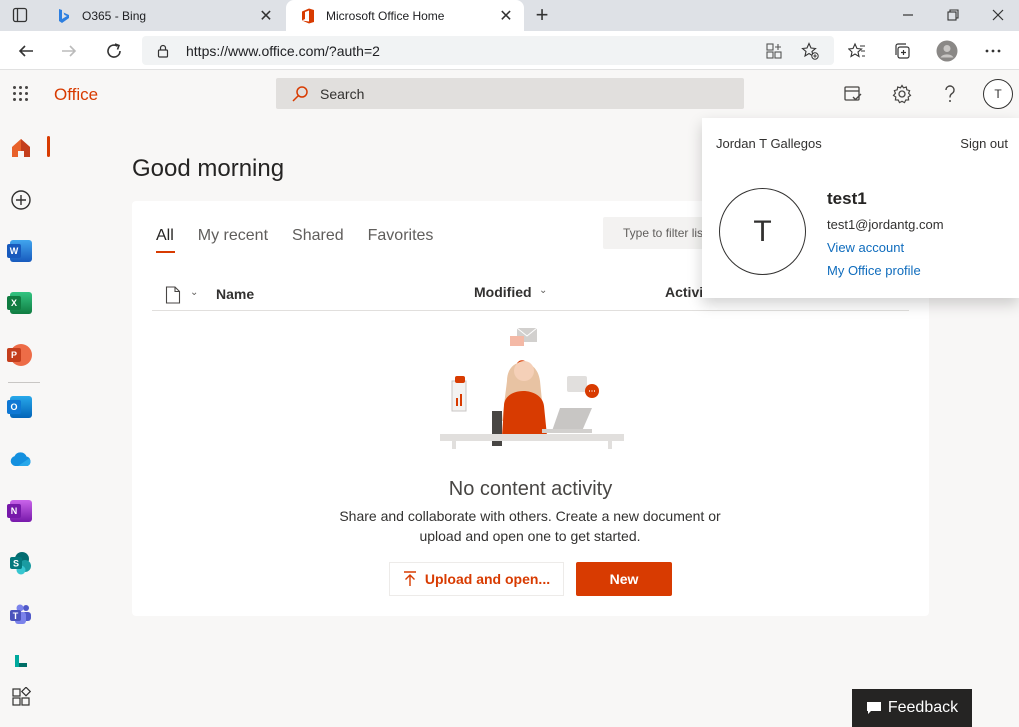  What do you see at coordinates (235, 294) in the screenshot?
I see `column-name: Name` at bounding box center [235, 294].